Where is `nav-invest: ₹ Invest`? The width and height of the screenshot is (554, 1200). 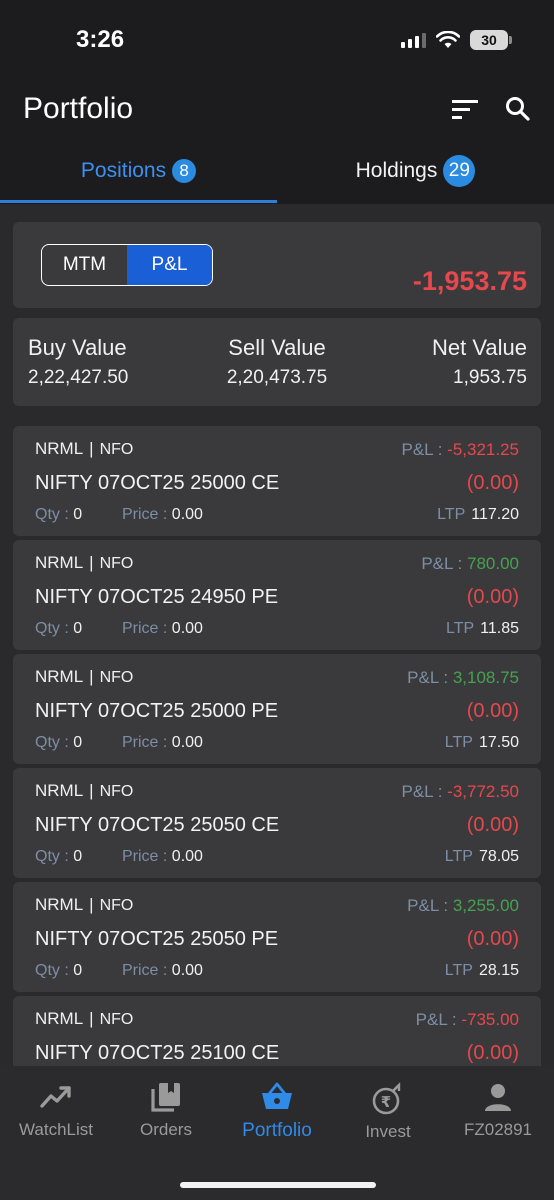
nav-invest: ₹ Invest is located at coordinates (388, 1112).